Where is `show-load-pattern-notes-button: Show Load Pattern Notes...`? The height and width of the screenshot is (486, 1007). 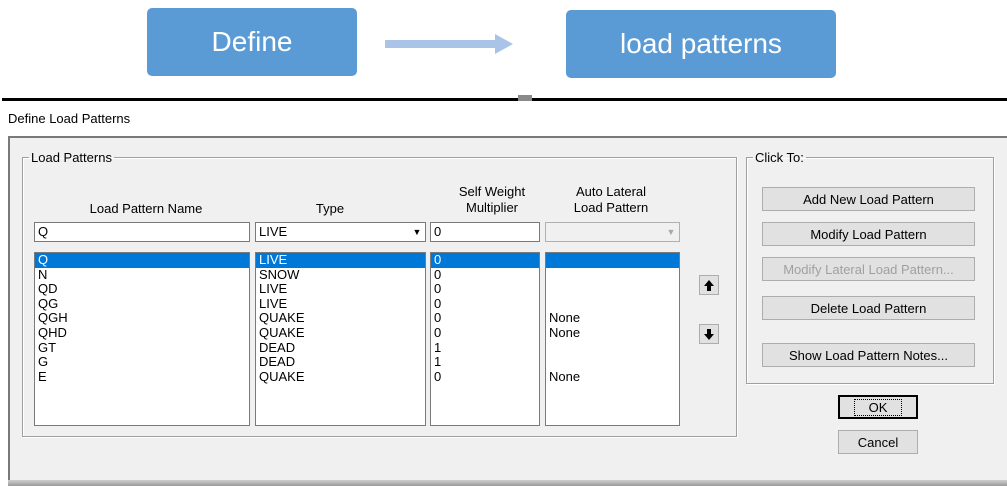
show-load-pattern-notes-button: Show Load Pattern Notes... is located at coordinates (868, 355).